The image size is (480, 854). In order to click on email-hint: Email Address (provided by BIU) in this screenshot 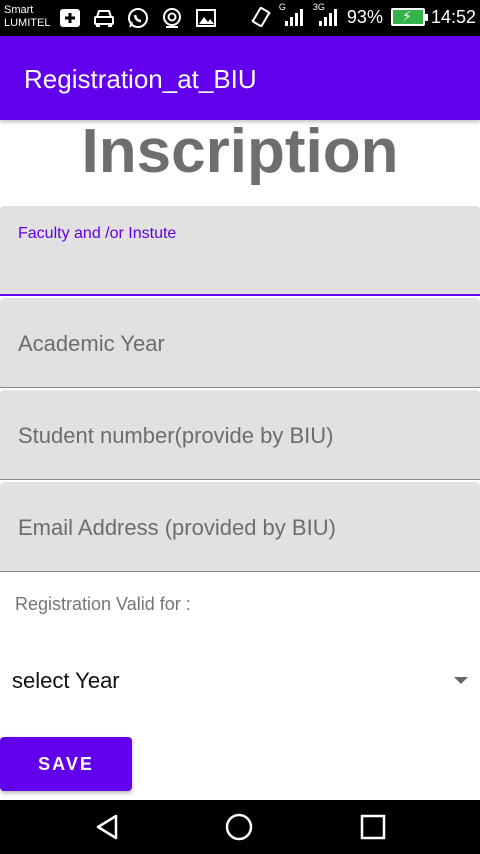, I will do `click(177, 527)`.